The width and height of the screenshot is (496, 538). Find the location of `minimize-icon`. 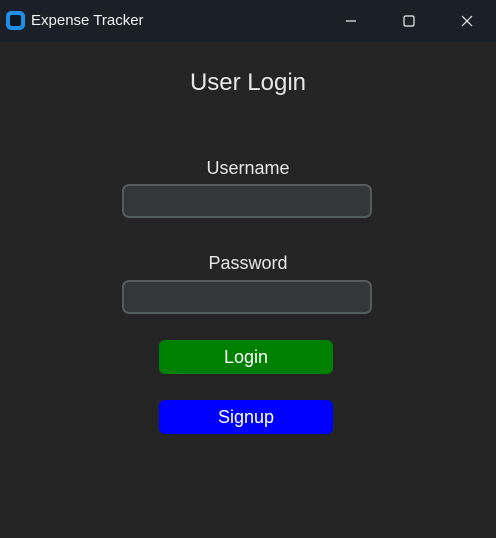

minimize-icon is located at coordinates (351, 21).